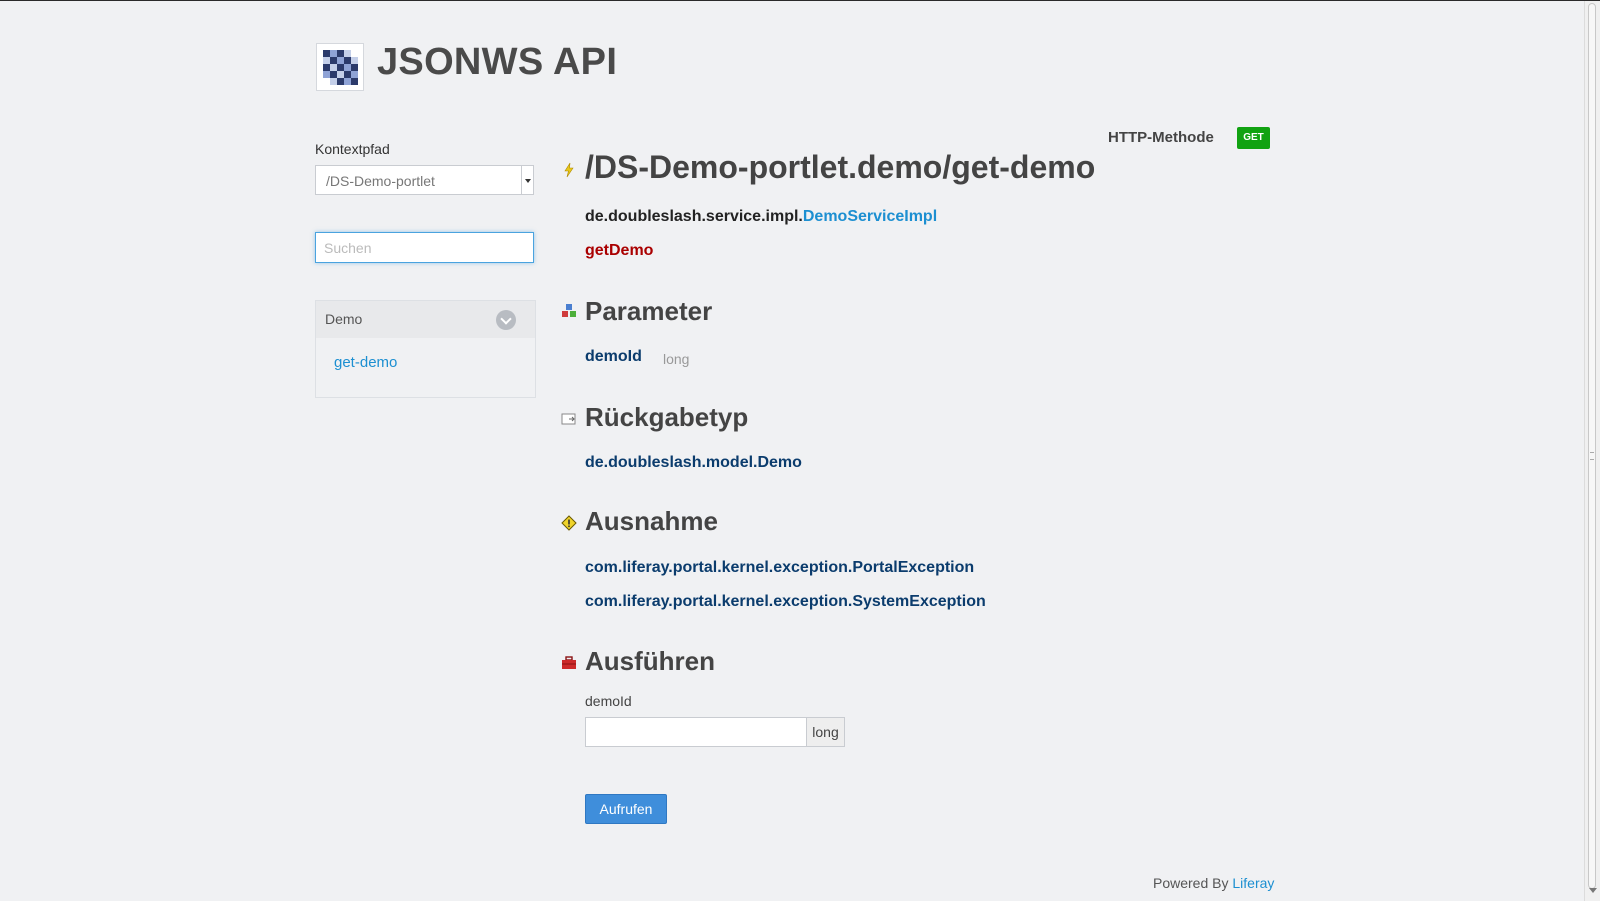 The width and height of the screenshot is (1600, 901). What do you see at coordinates (619, 250) in the screenshot?
I see `method-name: getDemo` at bounding box center [619, 250].